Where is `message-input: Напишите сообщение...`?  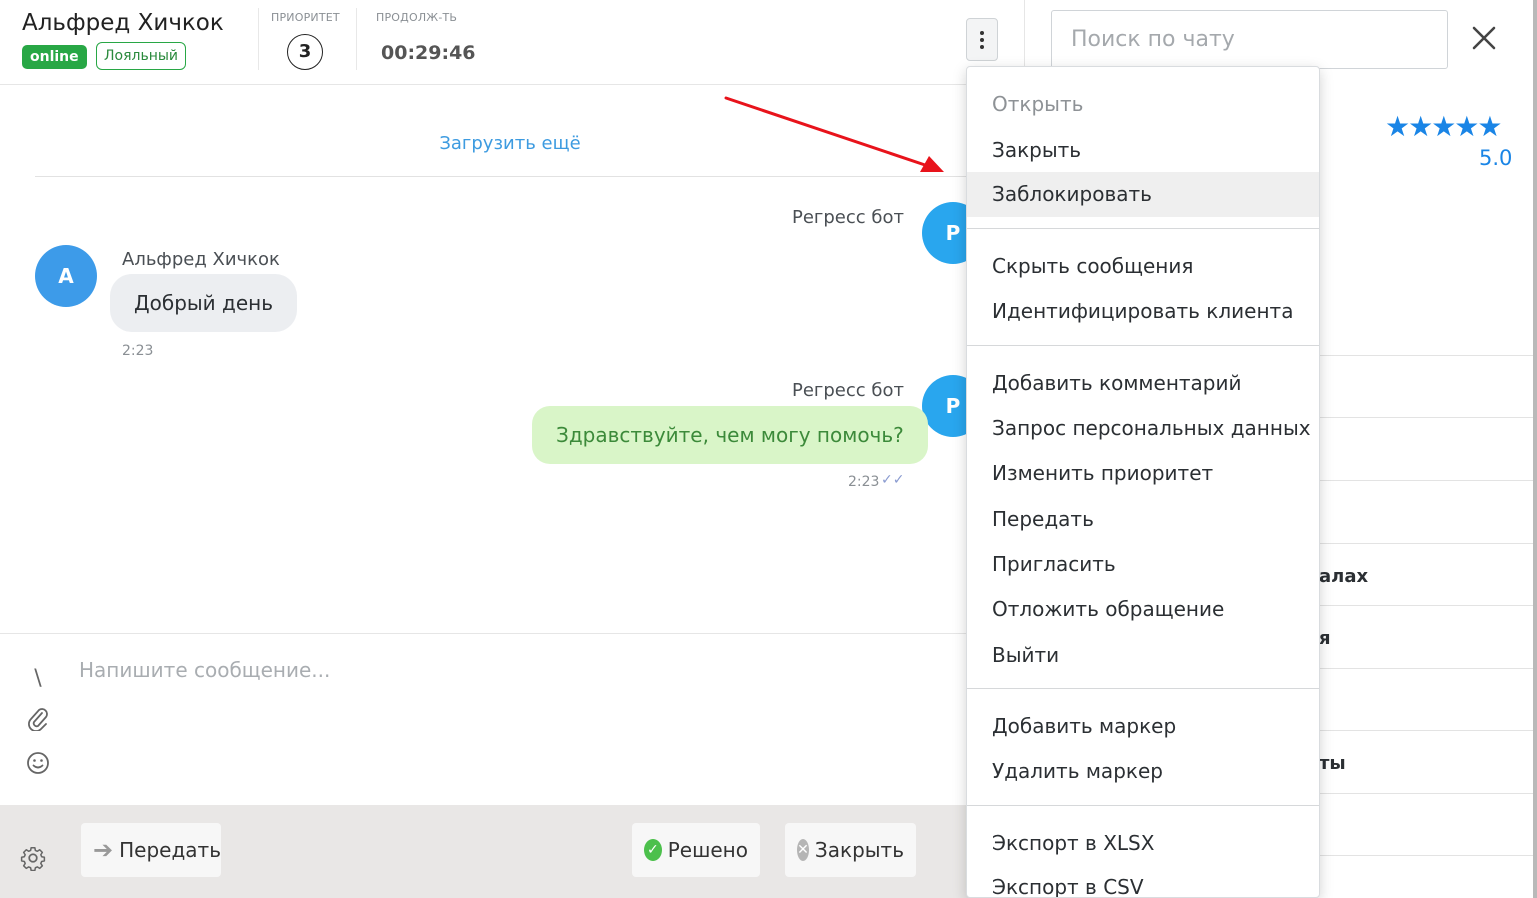 message-input: Напишите сообщение... is located at coordinates (204, 670).